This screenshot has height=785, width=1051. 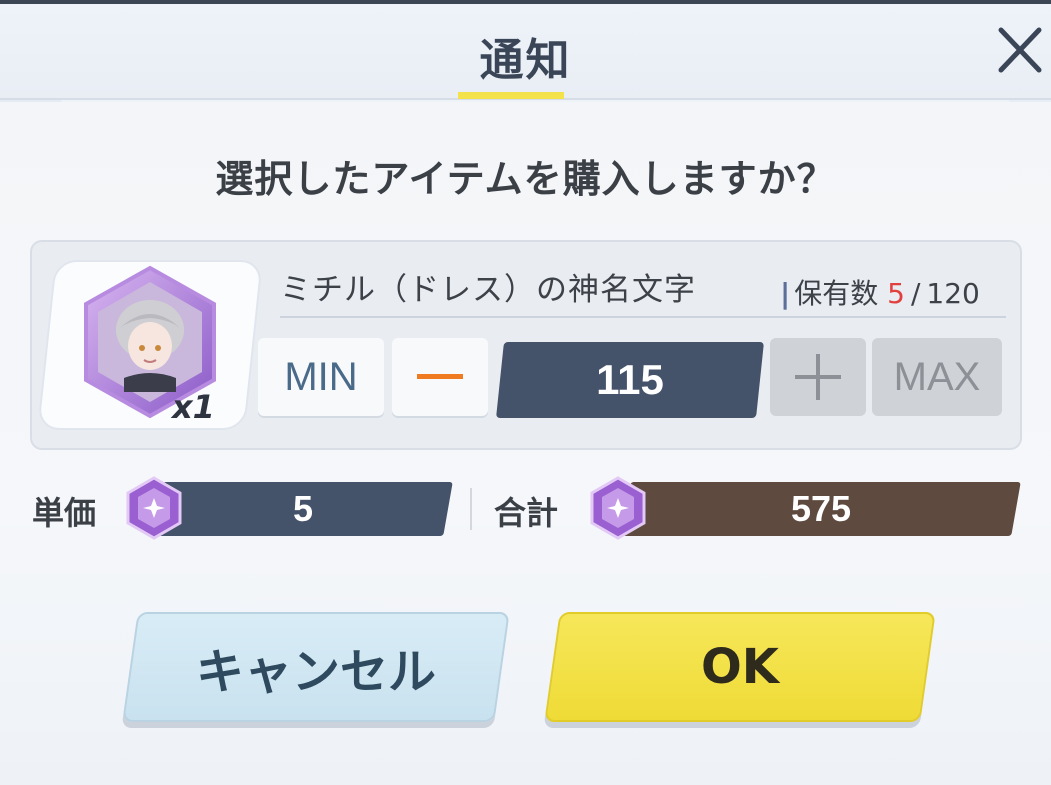 What do you see at coordinates (525, 179) in the screenshot?
I see `confirm-question: 選択したアイテムを購入しますか？` at bounding box center [525, 179].